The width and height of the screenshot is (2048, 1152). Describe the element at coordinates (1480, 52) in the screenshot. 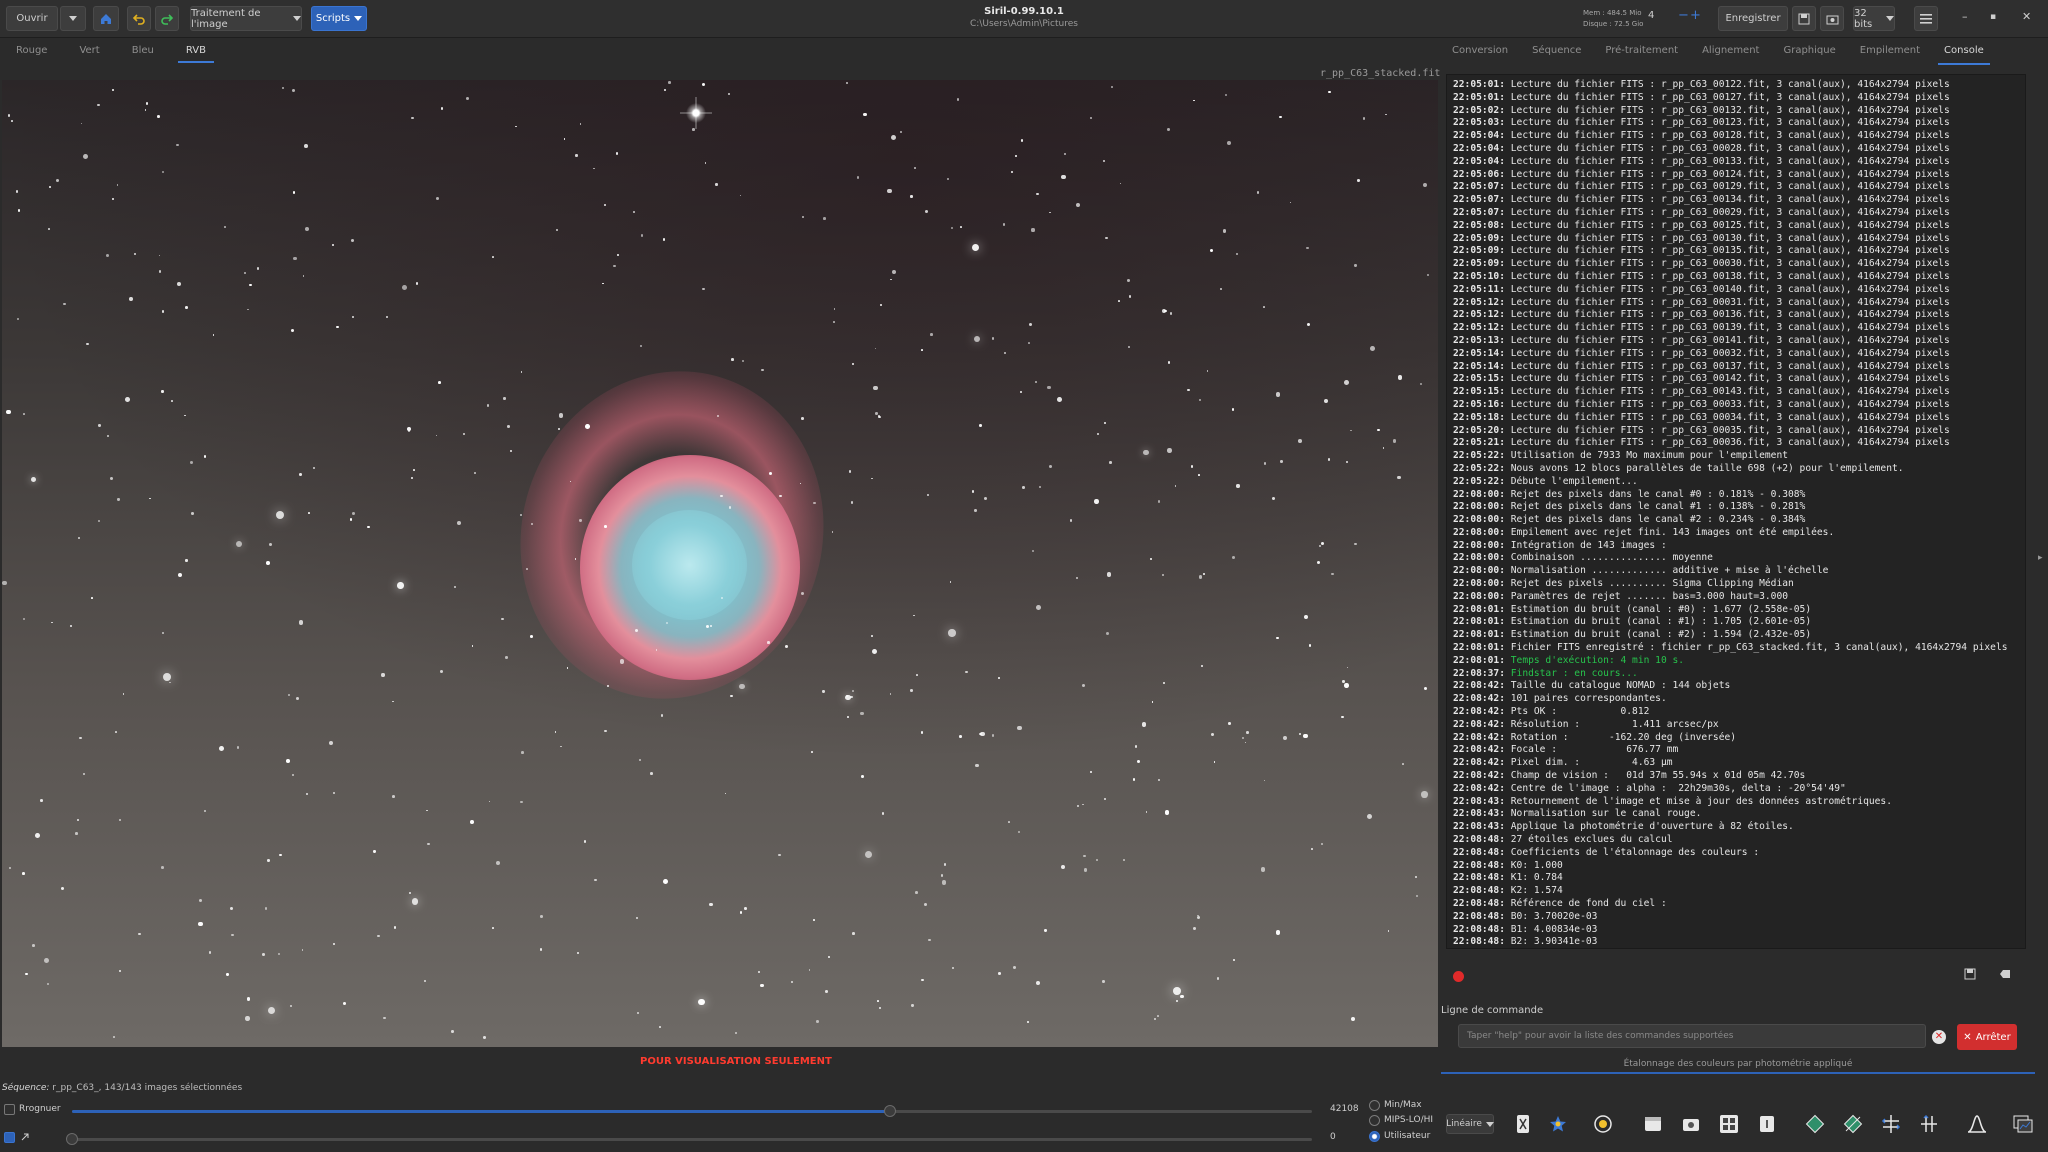

I see `tab-conversion: Conversion` at that location.